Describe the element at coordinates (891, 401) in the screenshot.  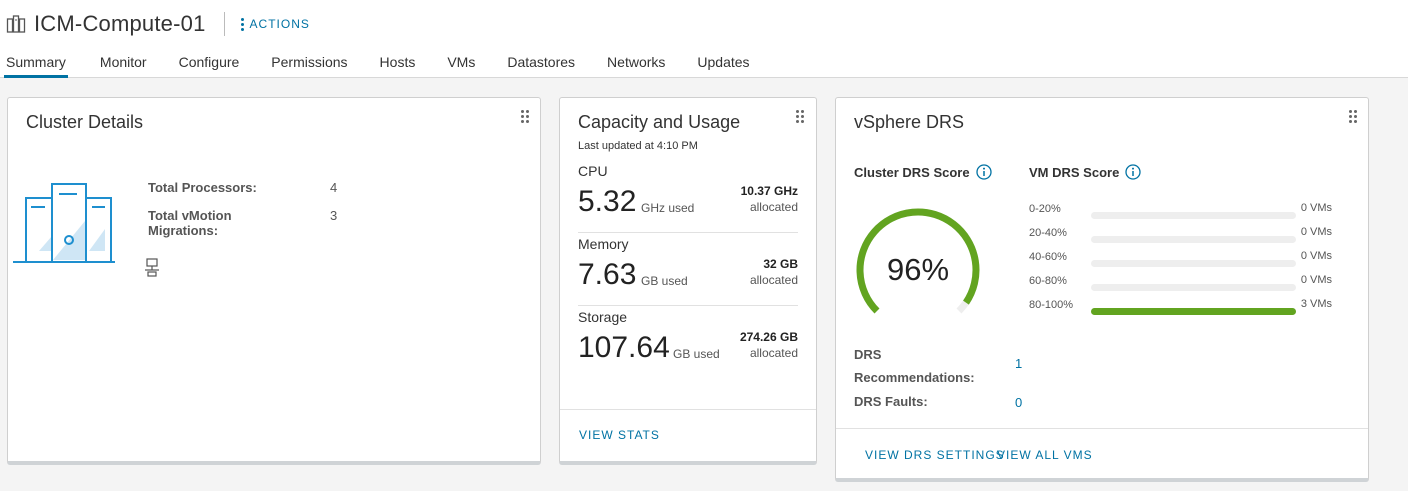
I see `drs-faults-label: DRS Faults:` at that location.